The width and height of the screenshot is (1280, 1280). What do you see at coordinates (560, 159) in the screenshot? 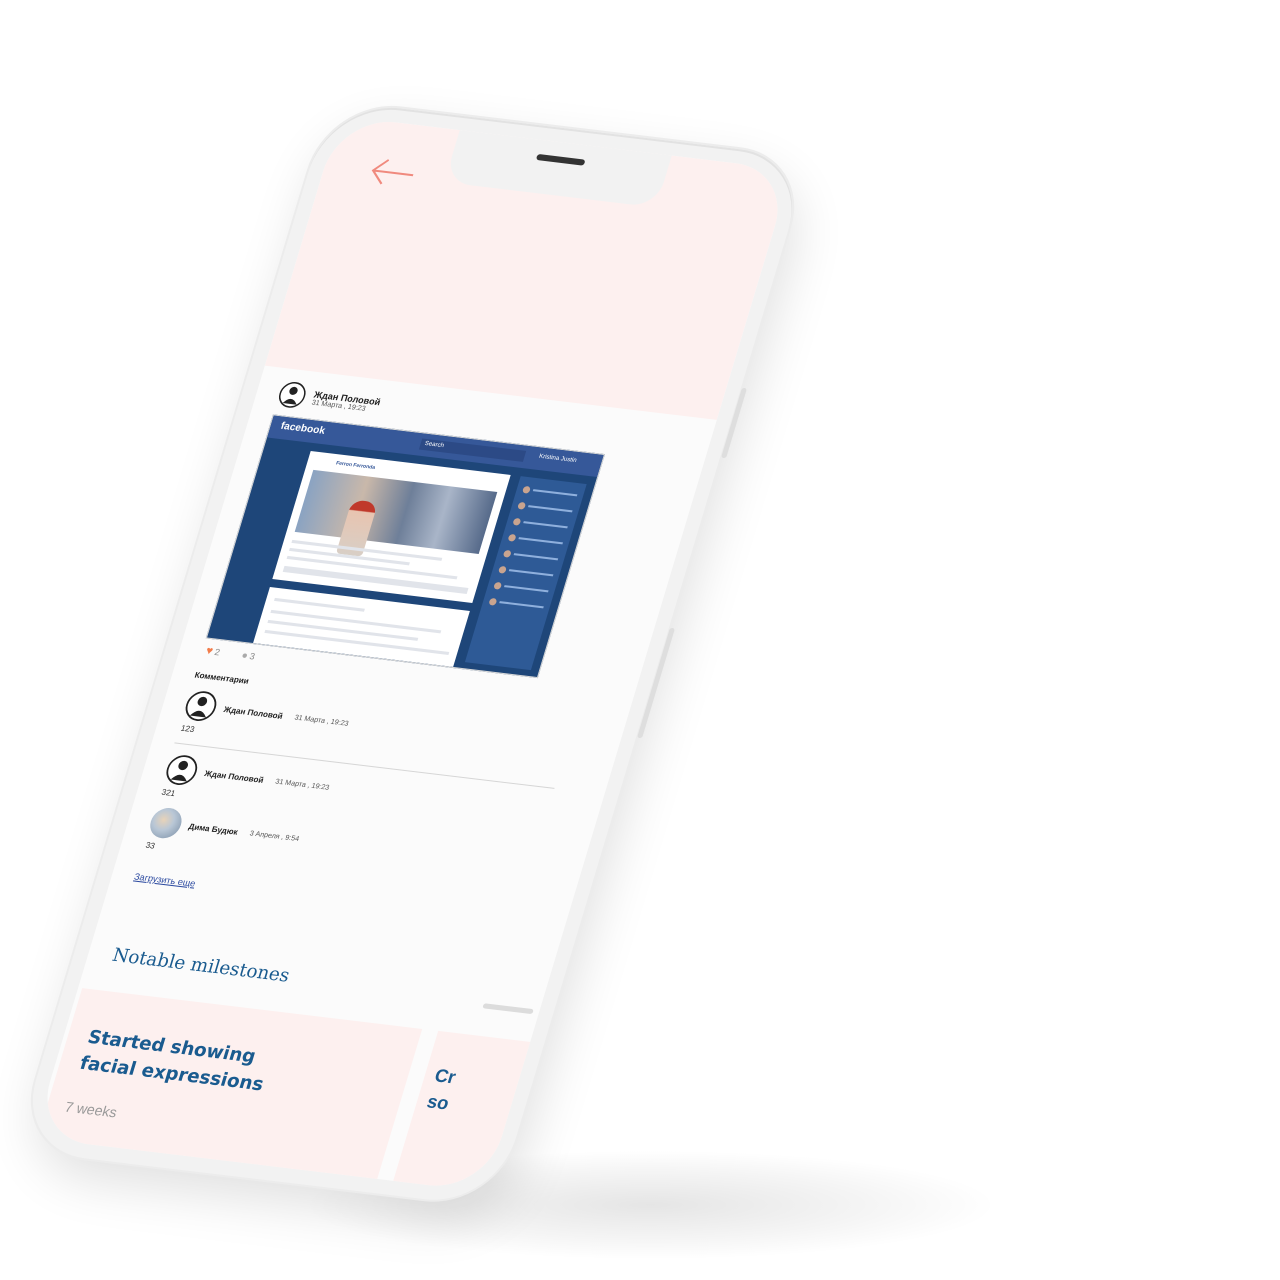
I see `speaker` at bounding box center [560, 159].